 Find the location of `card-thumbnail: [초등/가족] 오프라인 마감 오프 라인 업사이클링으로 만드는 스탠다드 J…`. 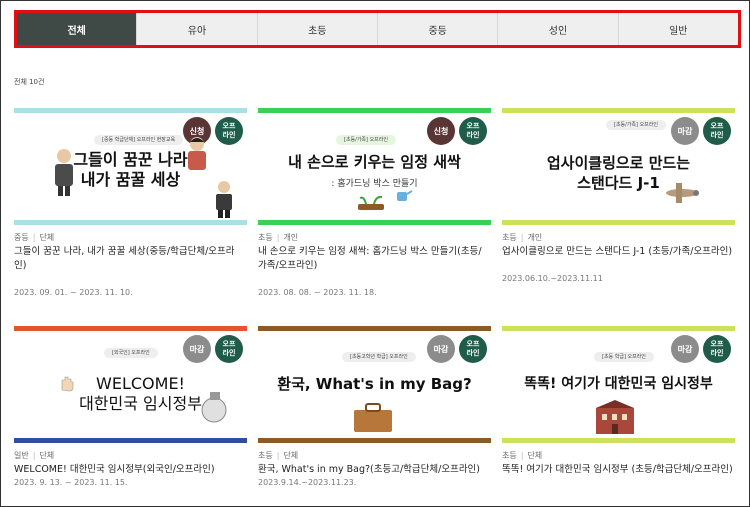

card-thumbnail: [초등/가족] 오프라인 마감 오프 라인 업사이클링으로 만드는 스탠다드 J… is located at coordinates (618, 166).